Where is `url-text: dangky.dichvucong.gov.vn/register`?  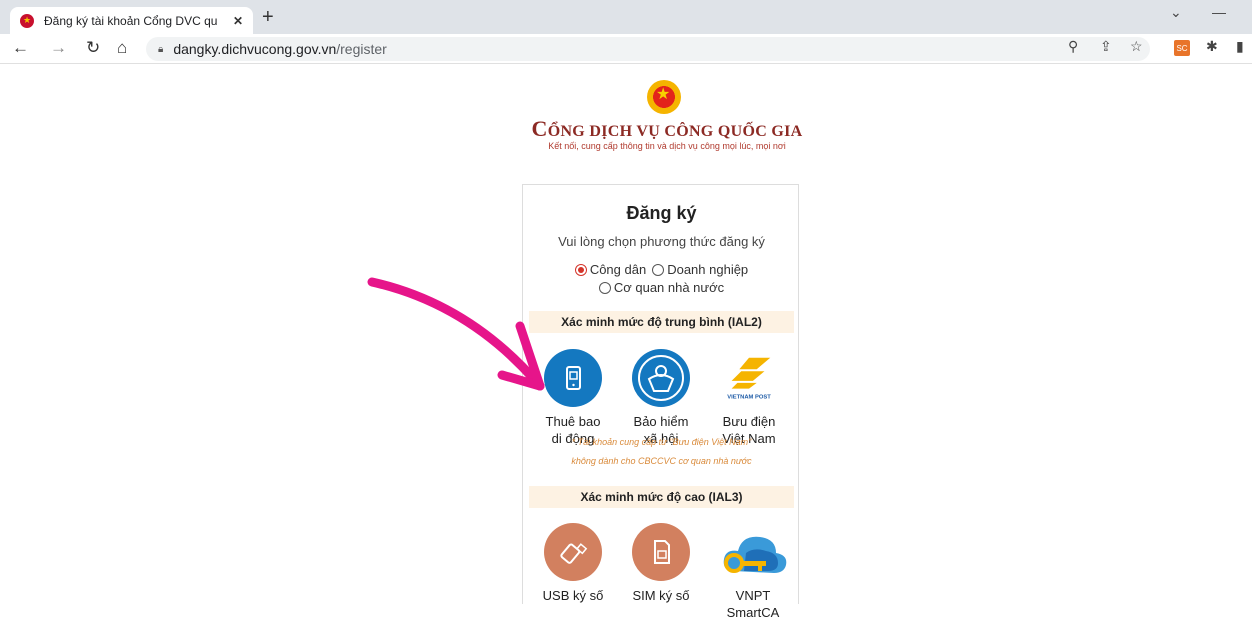 url-text: dangky.dichvucong.gov.vn/register is located at coordinates (280, 49).